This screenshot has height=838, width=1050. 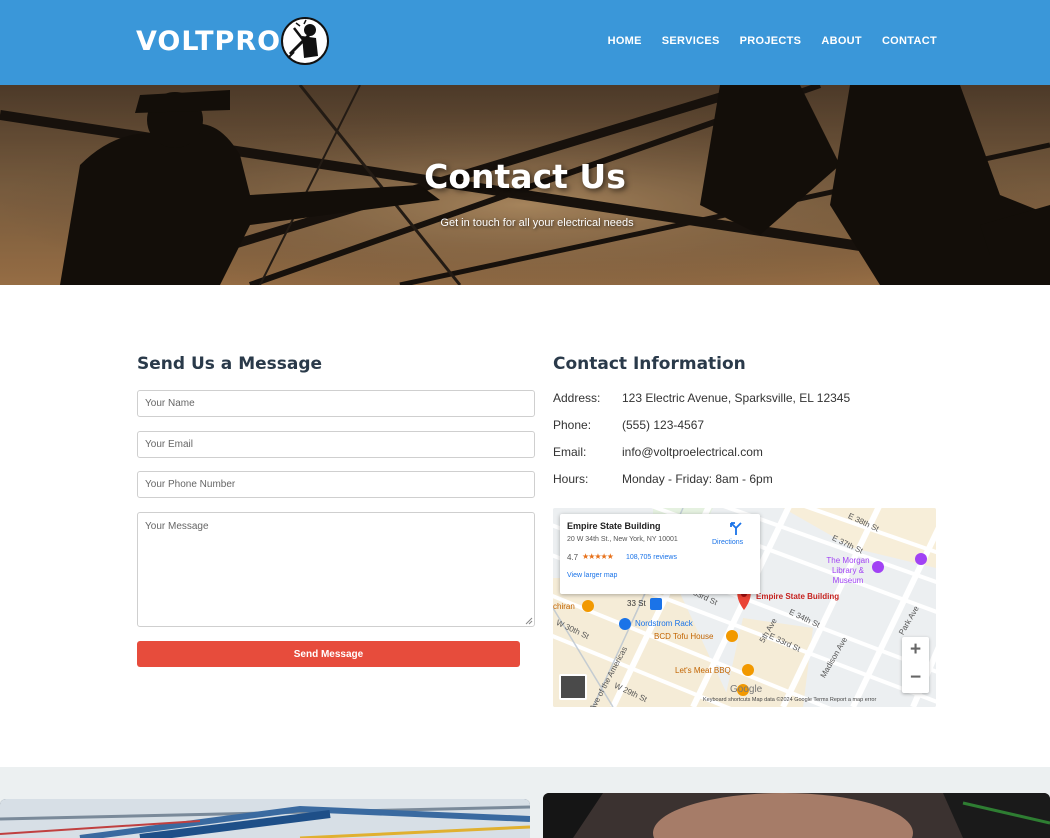 What do you see at coordinates (848, 570) in the screenshot?
I see `map-label-morgan: The Morgan Library & Museum` at bounding box center [848, 570].